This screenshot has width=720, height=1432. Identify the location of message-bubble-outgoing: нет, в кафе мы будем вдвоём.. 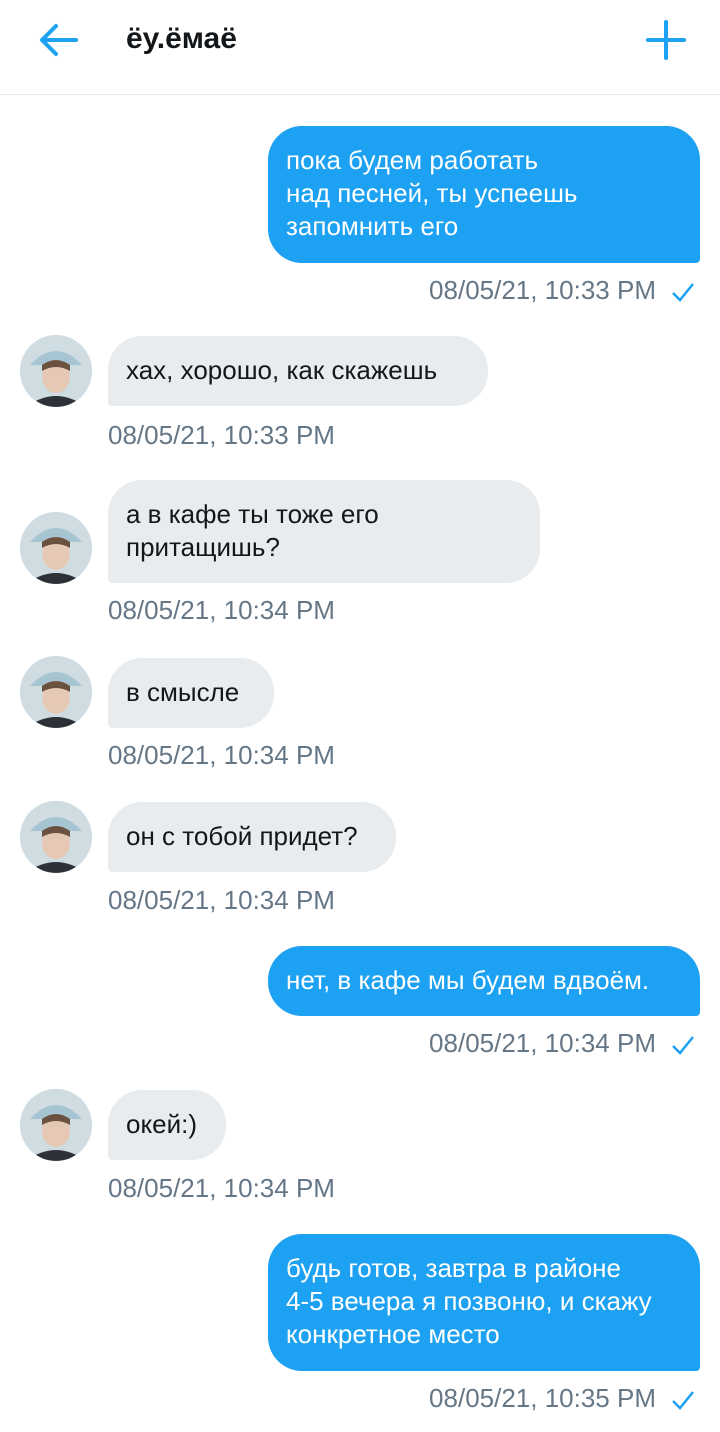
(484, 981).